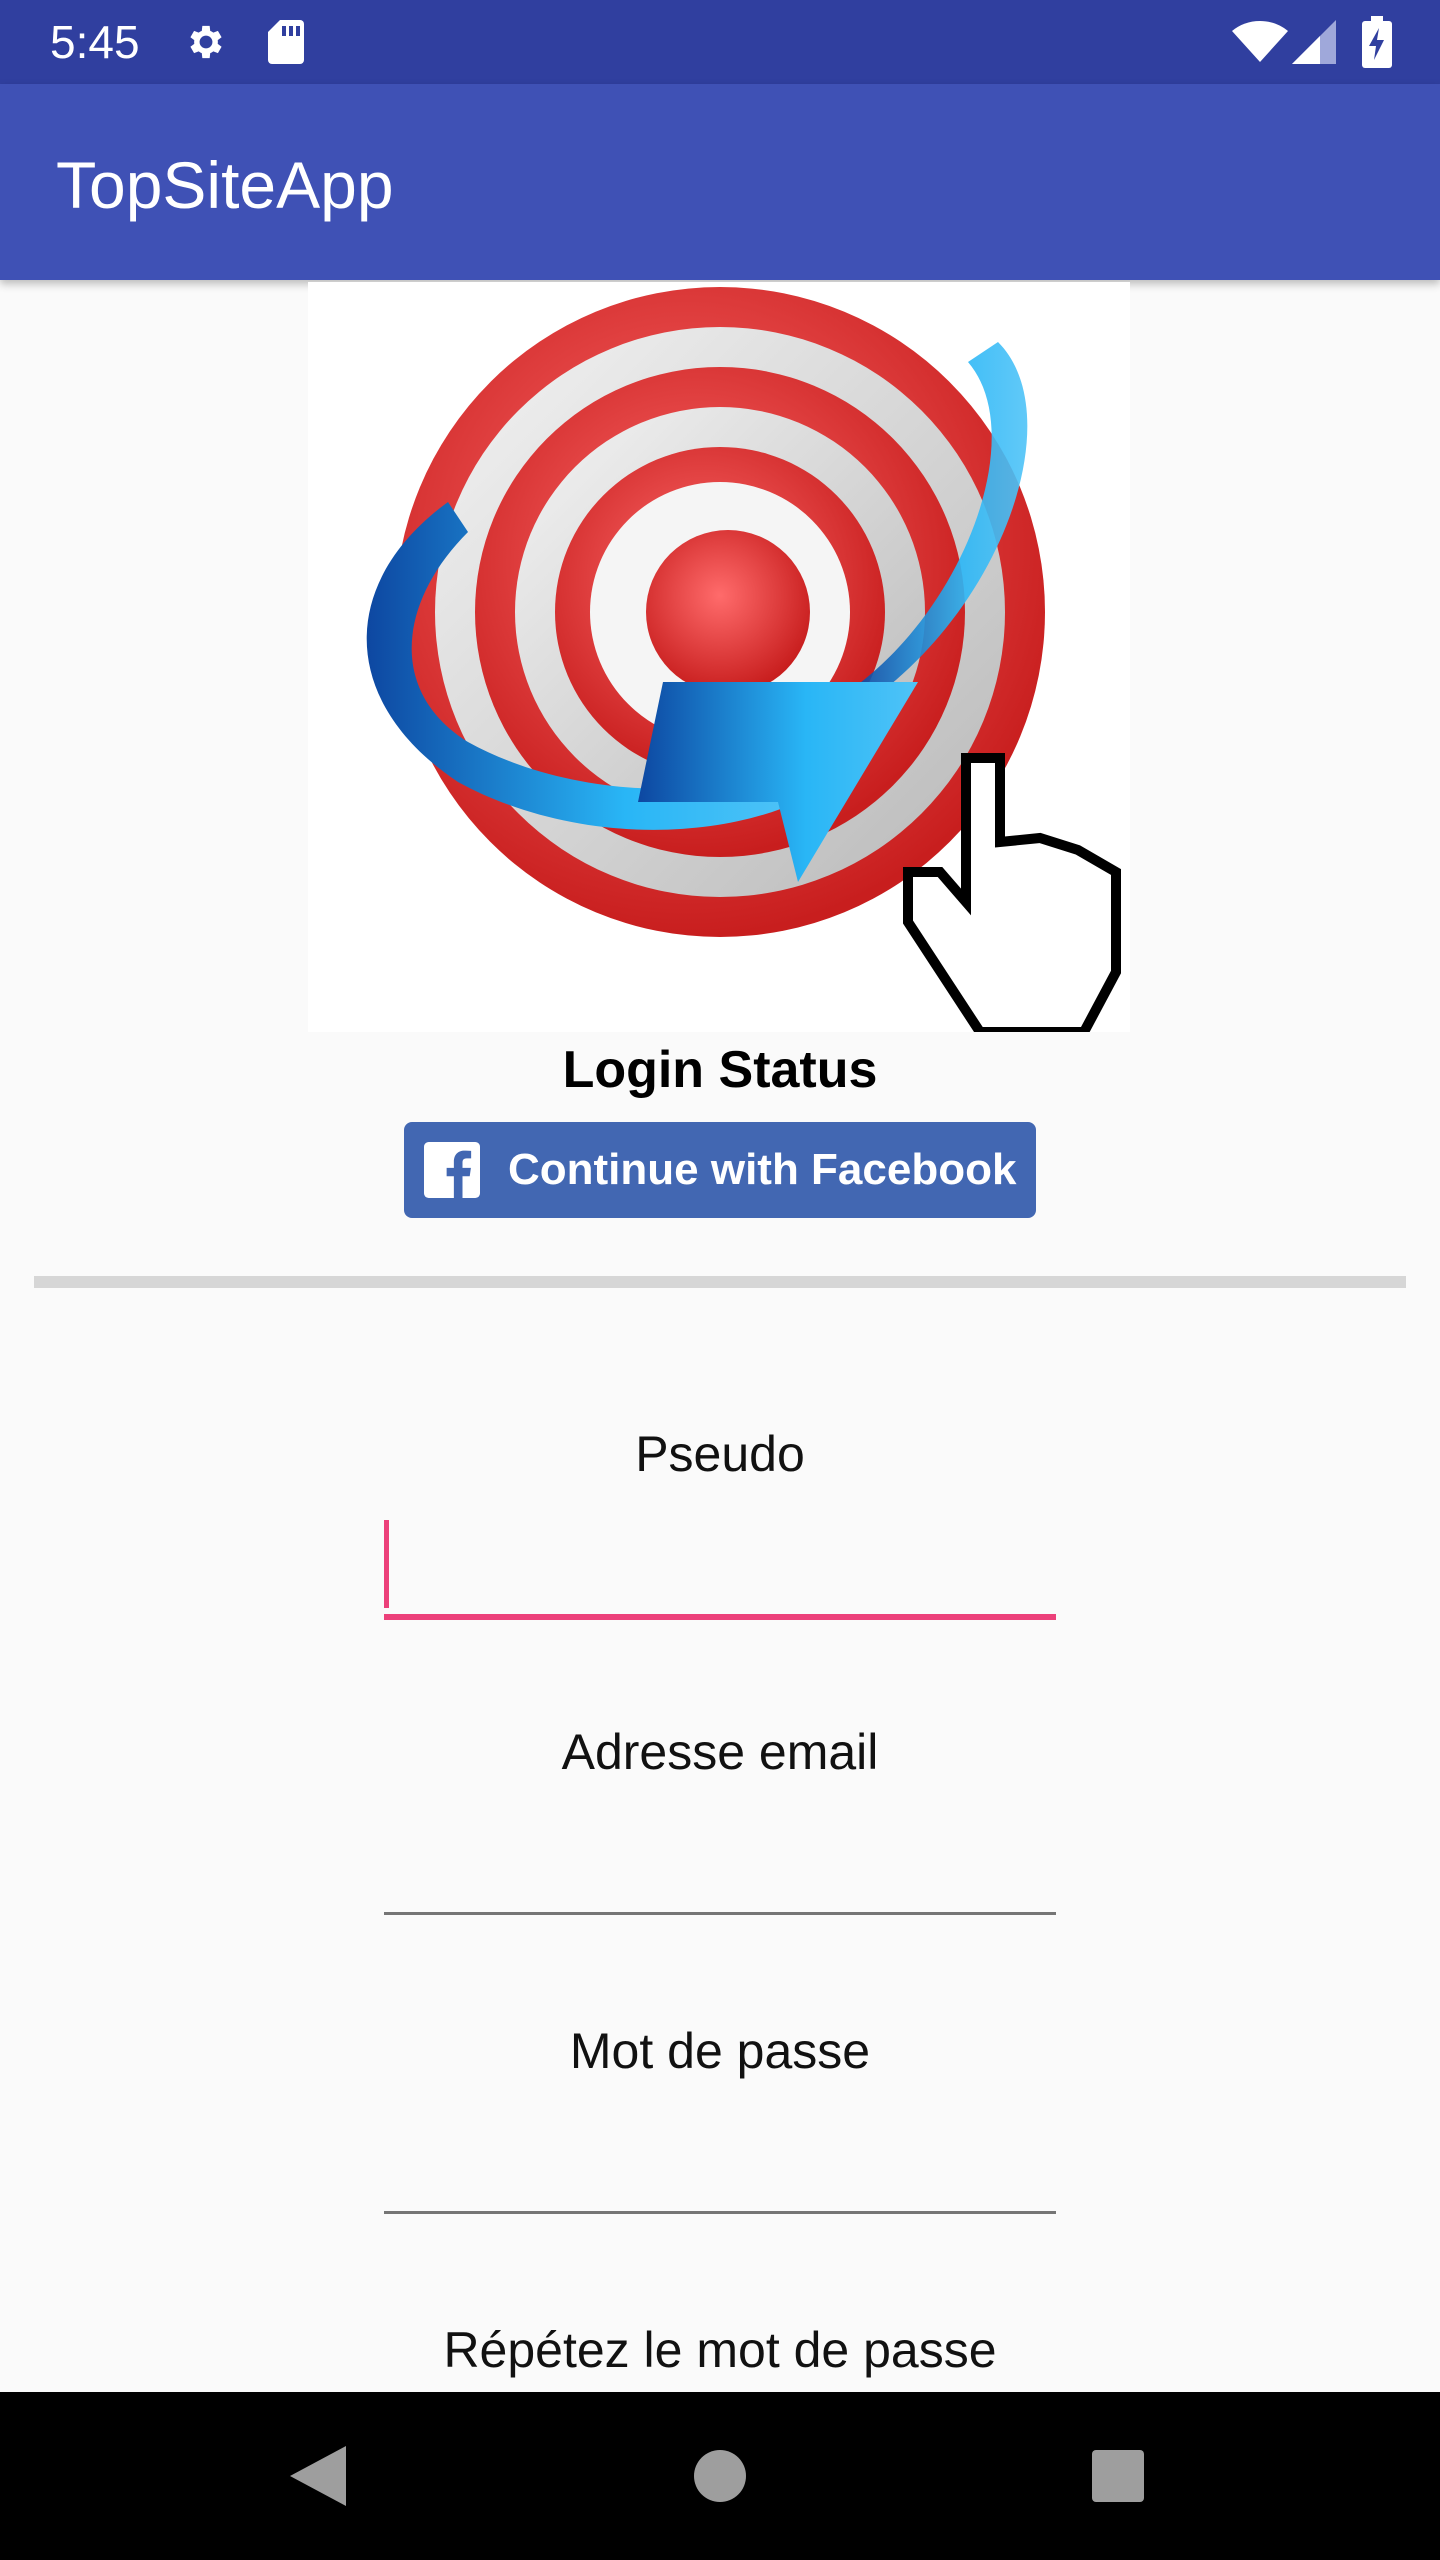  What do you see at coordinates (720, 1860) in the screenshot?
I see `email-input` at bounding box center [720, 1860].